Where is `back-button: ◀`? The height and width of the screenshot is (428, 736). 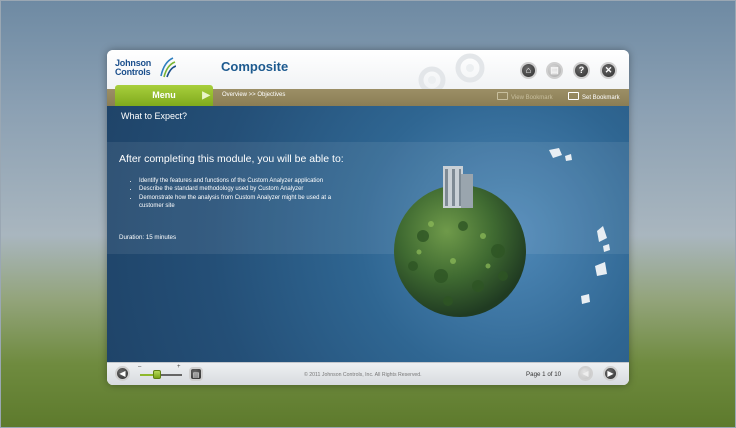 back-button: ◀ is located at coordinates (585, 373).